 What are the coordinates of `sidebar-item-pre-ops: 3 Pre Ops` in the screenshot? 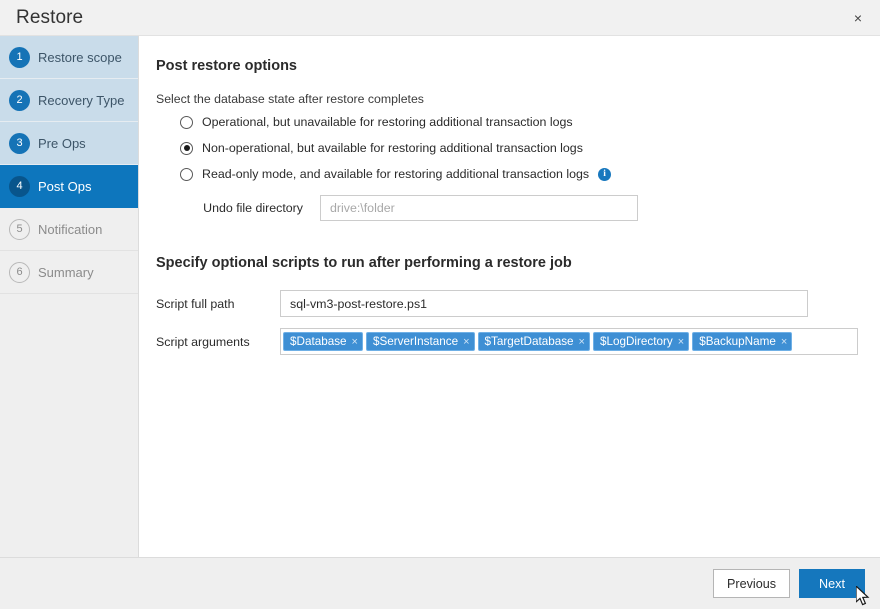 It's located at (69, 143).